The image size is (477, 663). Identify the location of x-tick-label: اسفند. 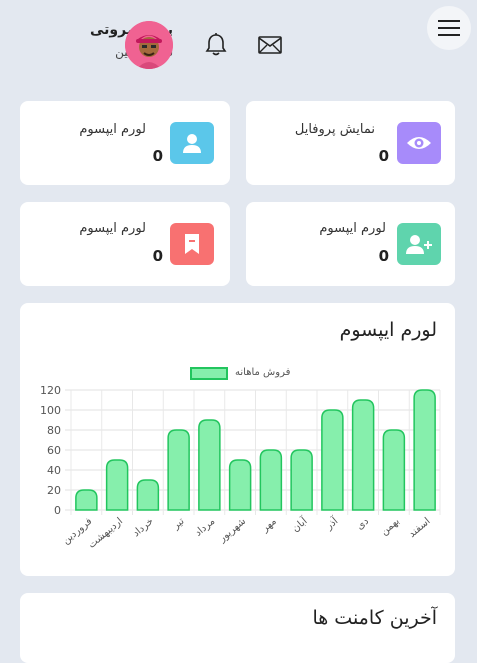
(420, 528).